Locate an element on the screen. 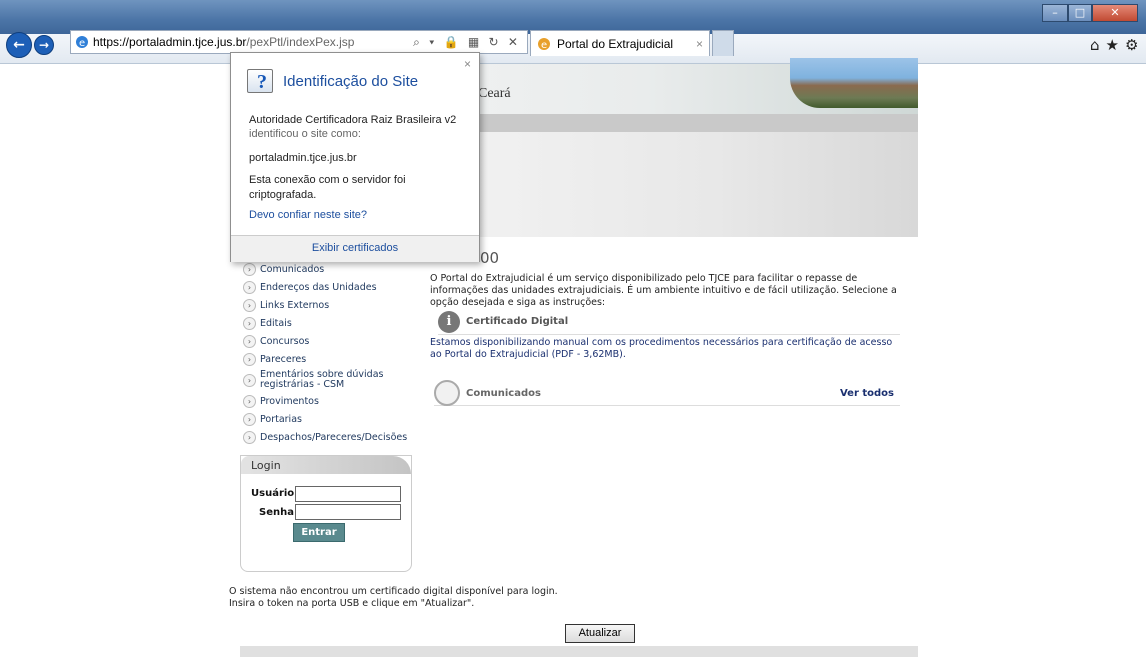  comunicados-title: Comunicados is located at coordinates (503, 393).